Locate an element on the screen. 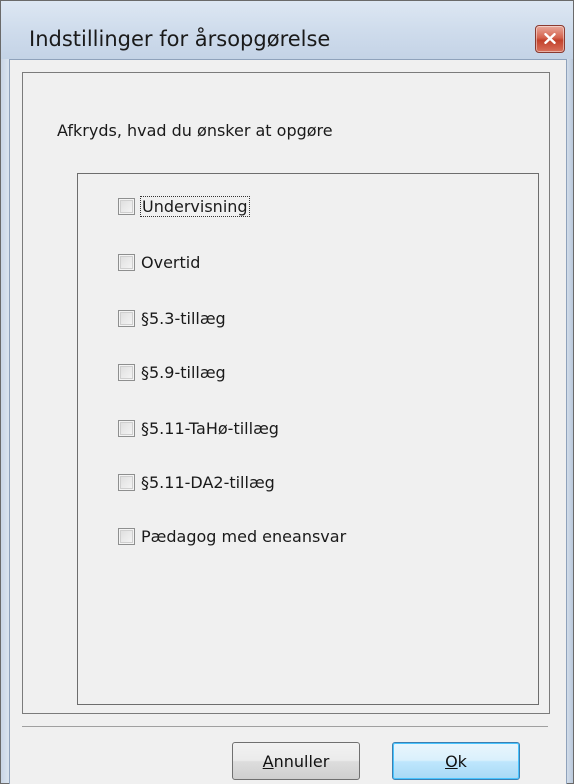  option-5-9-tillaeg: §5.9-tillæg is located at coordinates (172, 372).